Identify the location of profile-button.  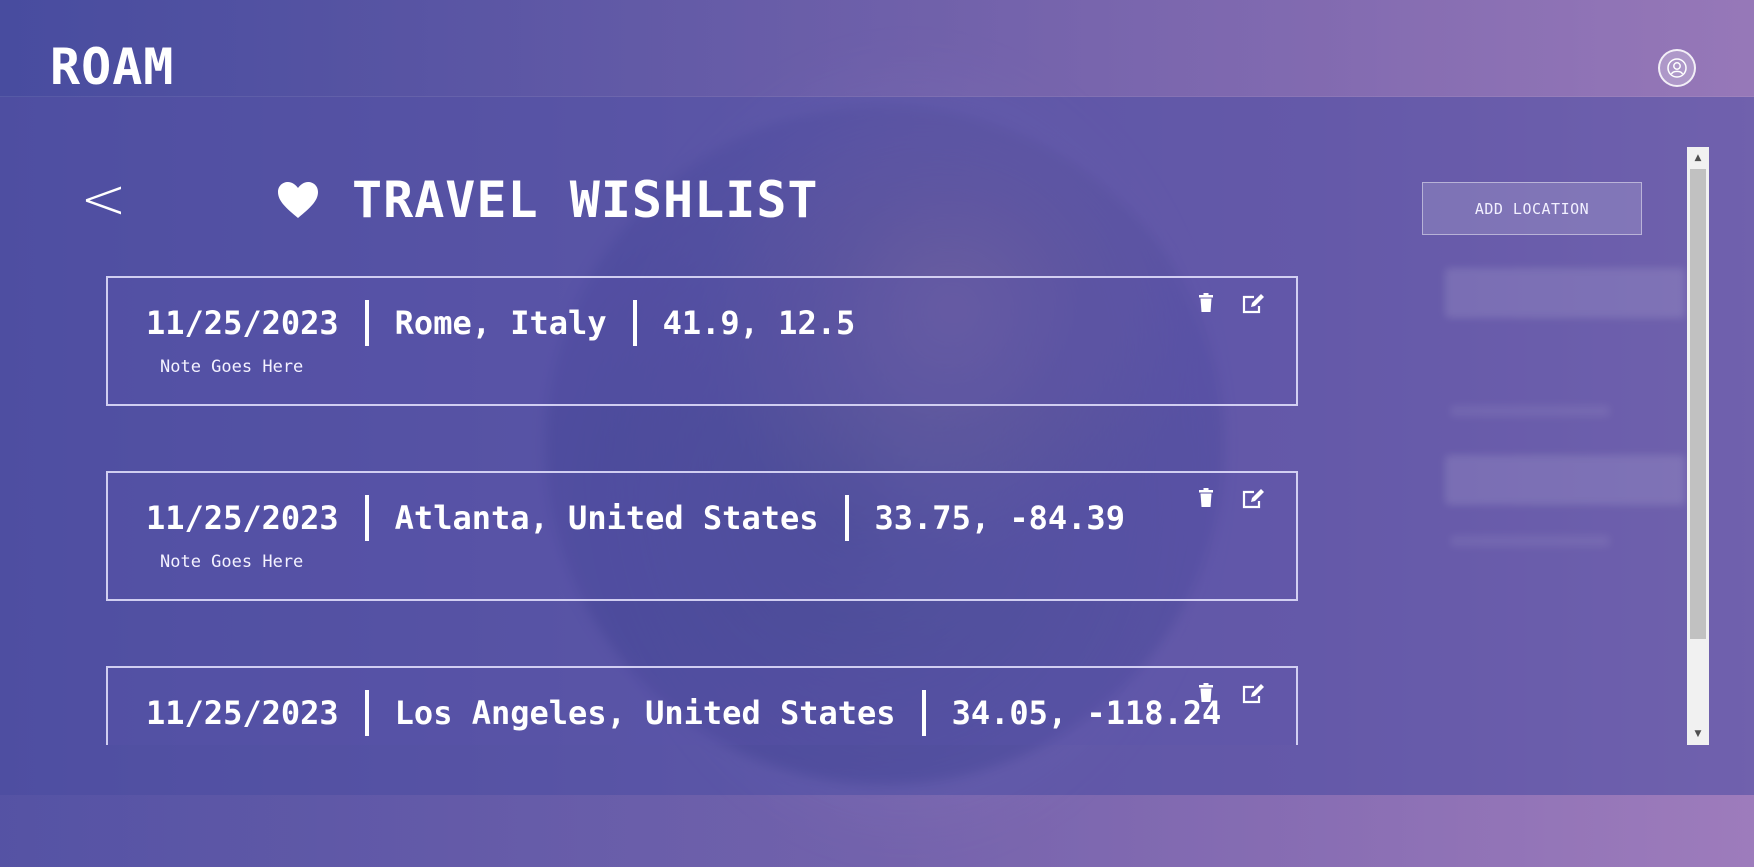
(1677, 68).